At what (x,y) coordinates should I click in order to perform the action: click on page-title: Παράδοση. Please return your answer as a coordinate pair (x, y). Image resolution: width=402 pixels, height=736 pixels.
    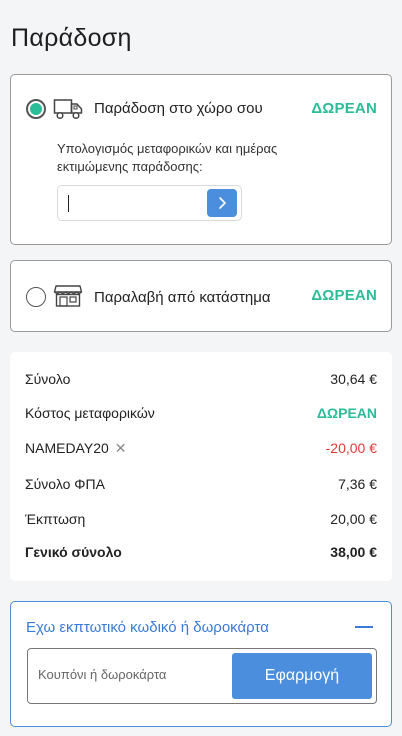
    Looking at the image, I should click on (71, 38).